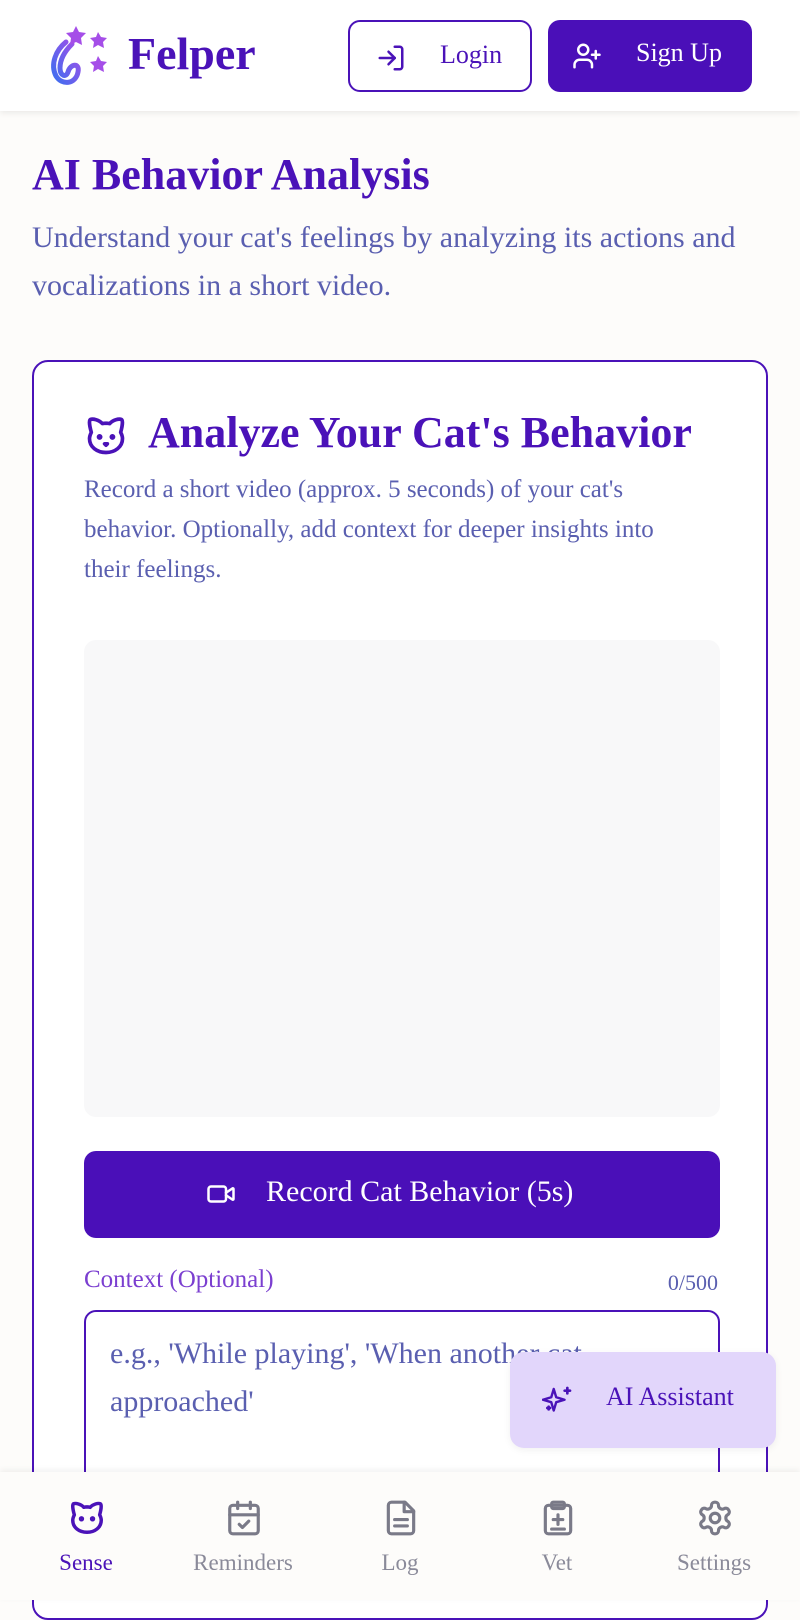 The image size is (800, 1620). Describe the element at coordinates (221, 1194) in the screenshot. I see `video-camera-icon` at that location.